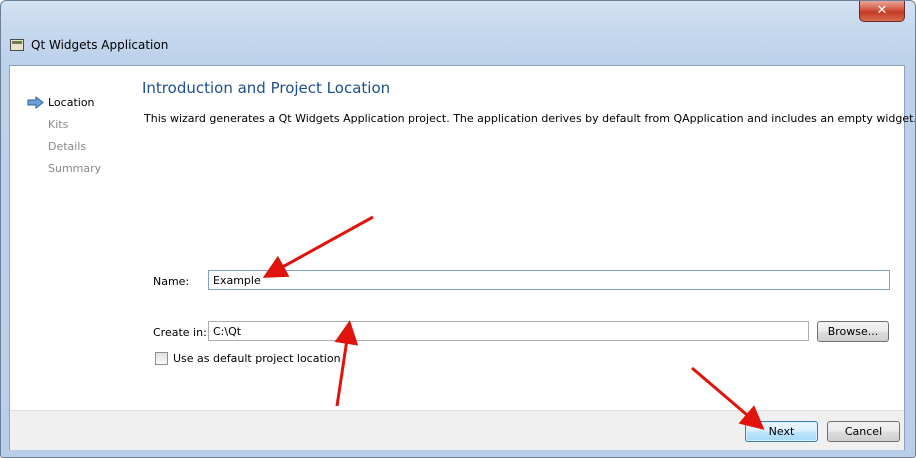  What do you see at coordinates (781, 431) in the screenshot?
I see `next-button: Next` at bounding box center [781, 431].